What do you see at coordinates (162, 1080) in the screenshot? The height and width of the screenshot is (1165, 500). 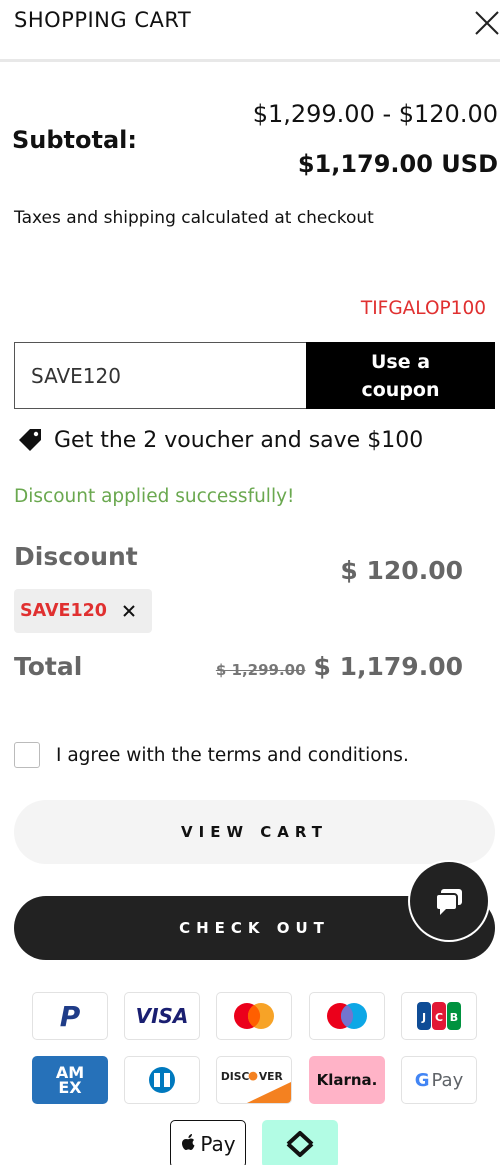 I see `diners-club-icon` at bounding box center [162, 1080].